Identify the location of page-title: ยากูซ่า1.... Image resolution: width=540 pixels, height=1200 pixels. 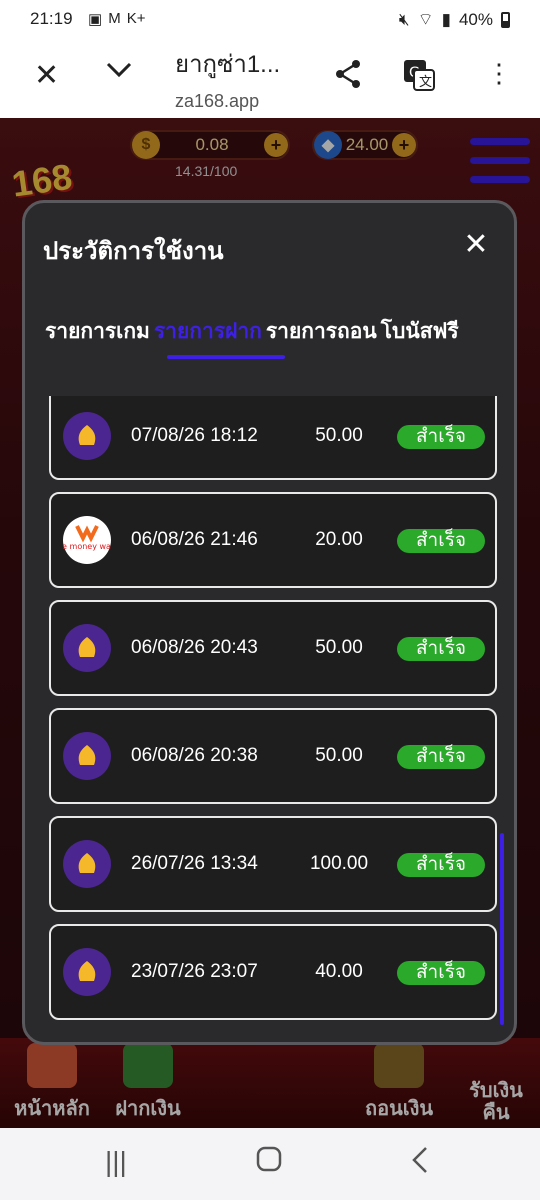
(228, 64).